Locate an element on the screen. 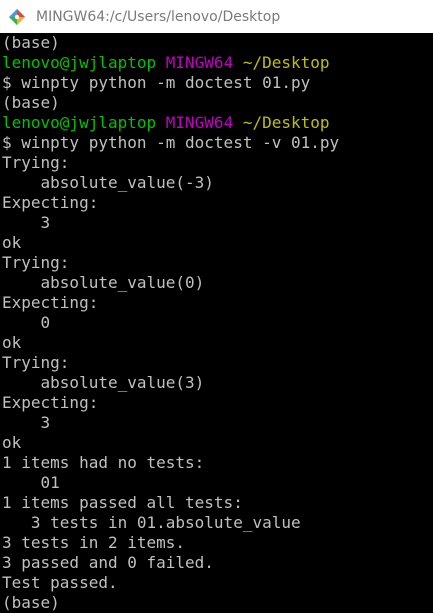 The height and width of the screenshot is (613, 433). title-bar: MINGW64:/c/Users/lenovo/Desktop is located at coordinates (216, 16).